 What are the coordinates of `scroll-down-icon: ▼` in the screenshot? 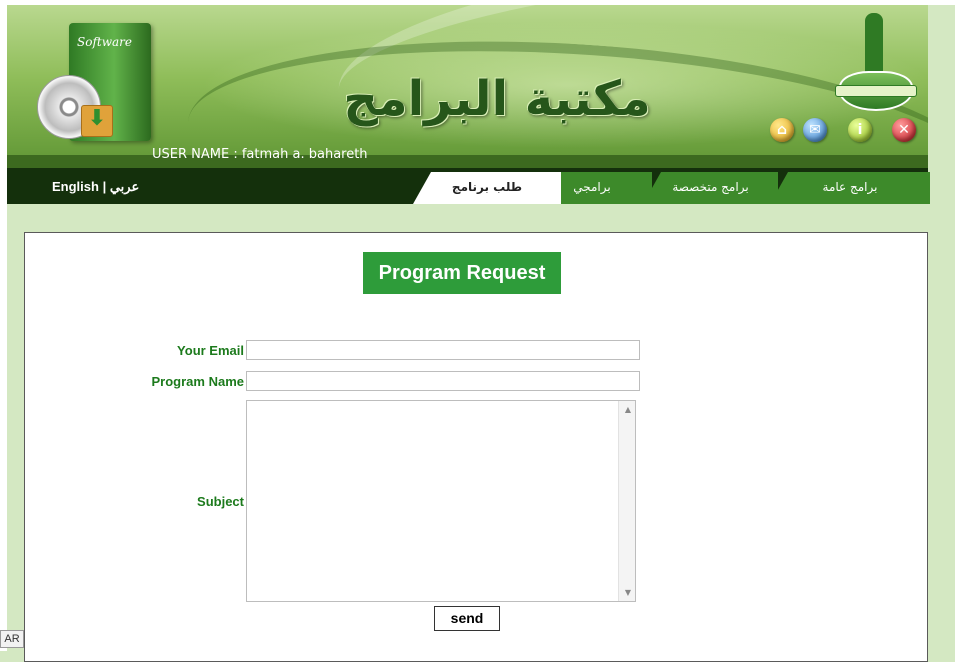 It's located at (628, 592).